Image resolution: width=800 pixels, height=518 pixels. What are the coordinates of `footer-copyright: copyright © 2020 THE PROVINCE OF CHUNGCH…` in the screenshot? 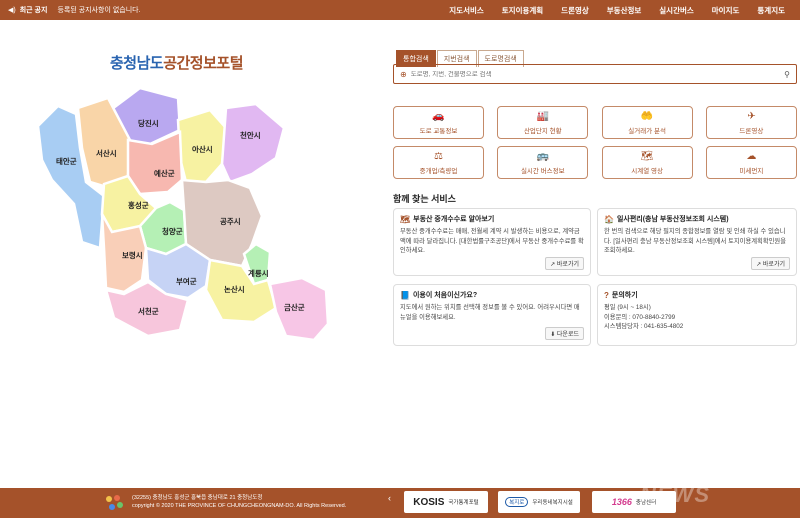 It's located at (239, 506).